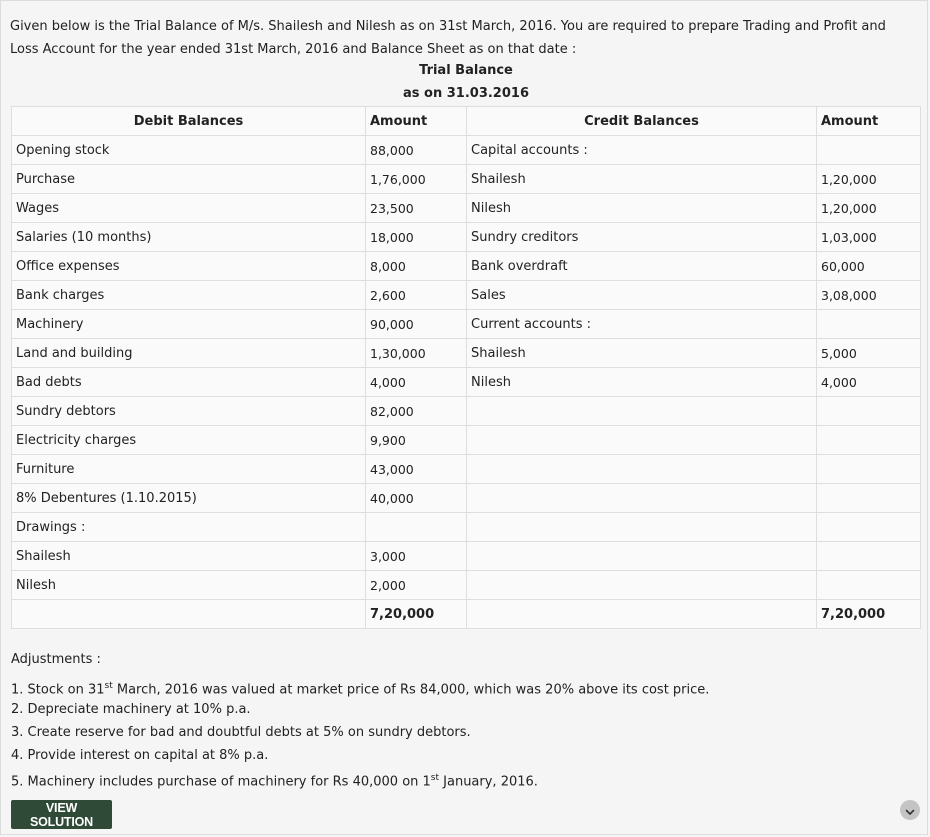  I want to click on debit-cell: Bad debts, so click(188, 382).